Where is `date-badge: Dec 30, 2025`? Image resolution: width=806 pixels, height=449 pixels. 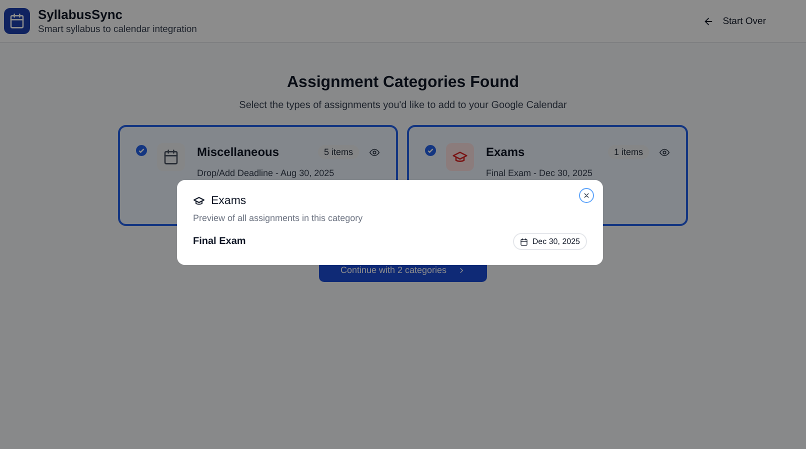 date-badge: Dec 30, 2025 is located at coordinates (550, 241).